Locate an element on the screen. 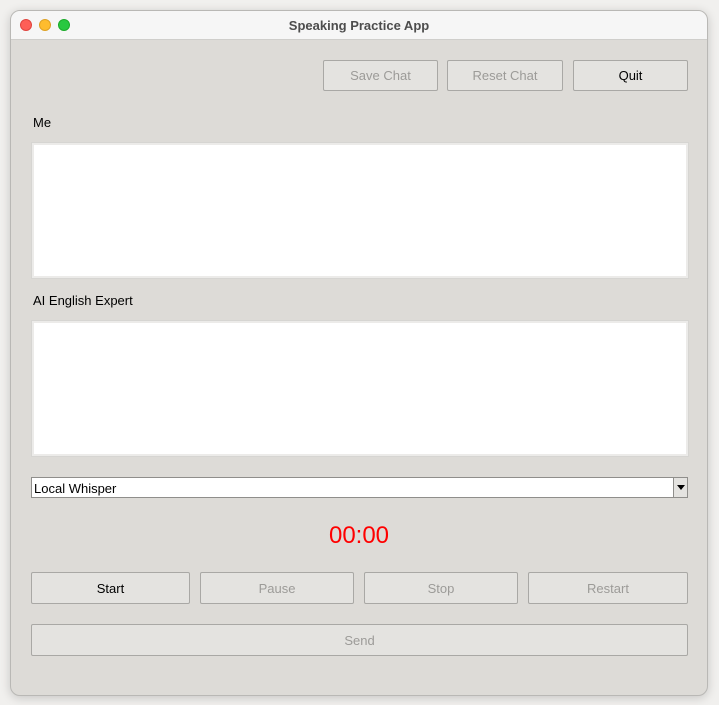 This screenshot has height=705, width=719. title-bar: Speaking Practice App is located at coordinates (359, 25).